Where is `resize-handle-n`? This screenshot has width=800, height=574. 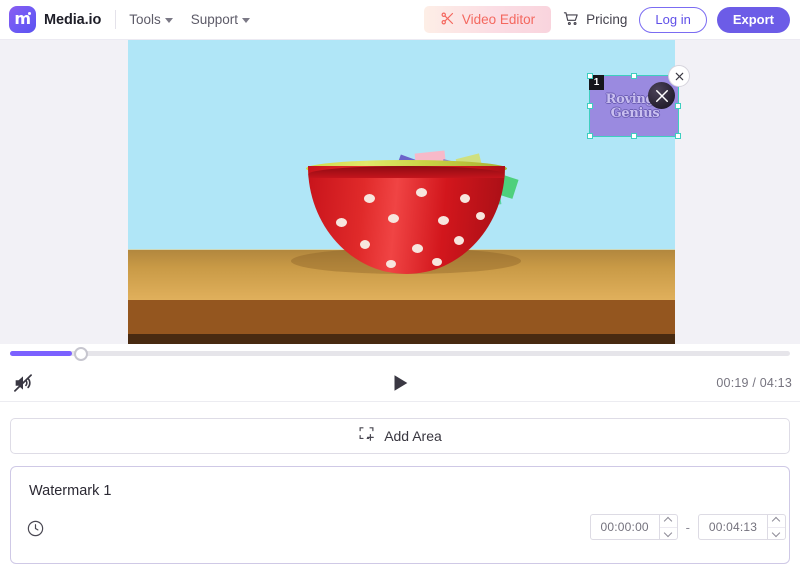 resize-handle-n is located at coordinates (634, 76).